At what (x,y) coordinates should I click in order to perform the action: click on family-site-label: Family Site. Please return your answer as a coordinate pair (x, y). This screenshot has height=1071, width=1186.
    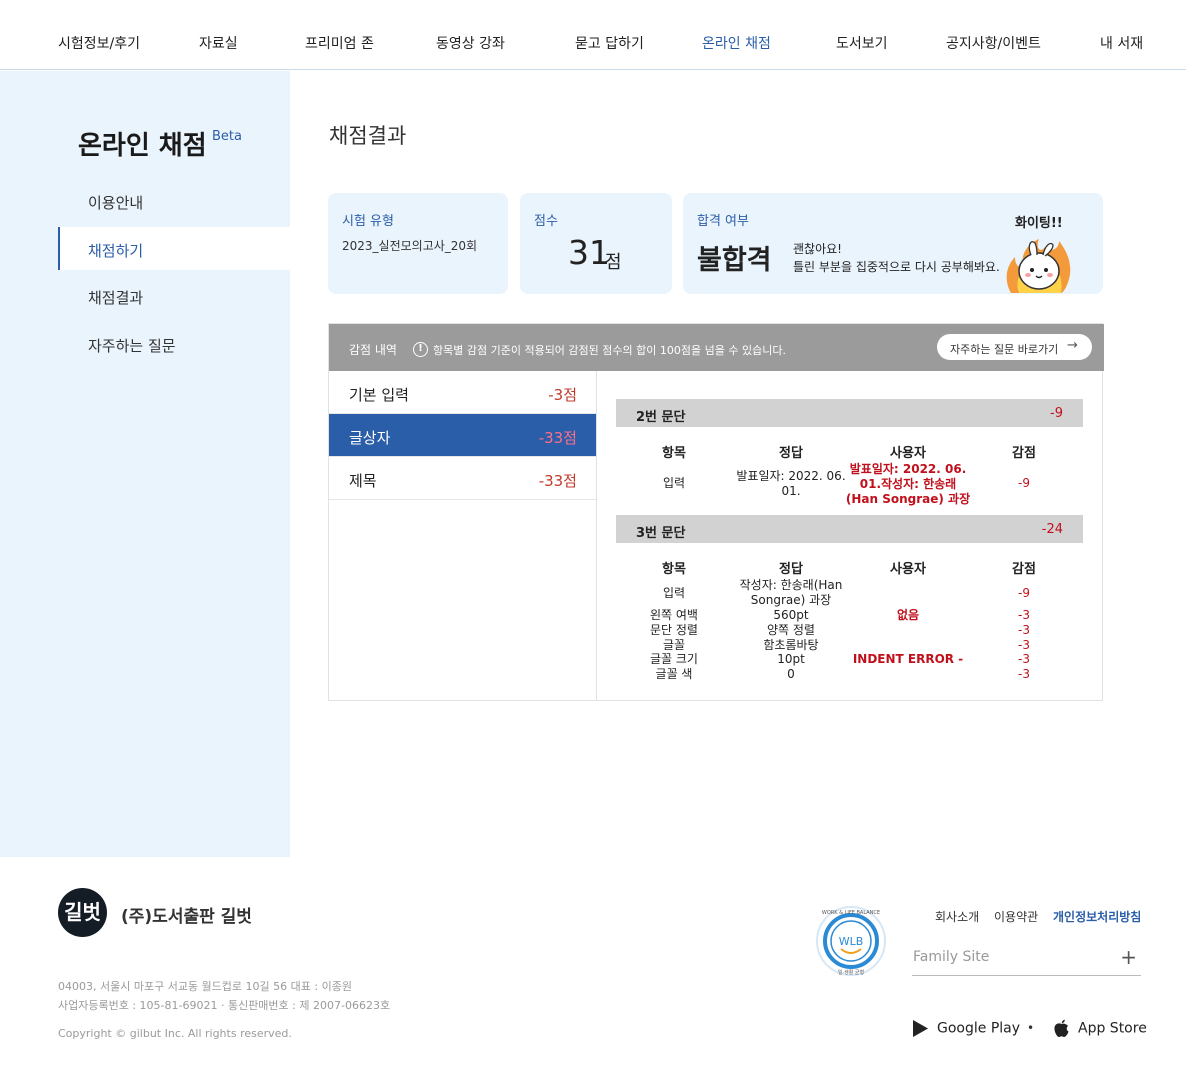
    Looking at the image, I should click on (951, 957).